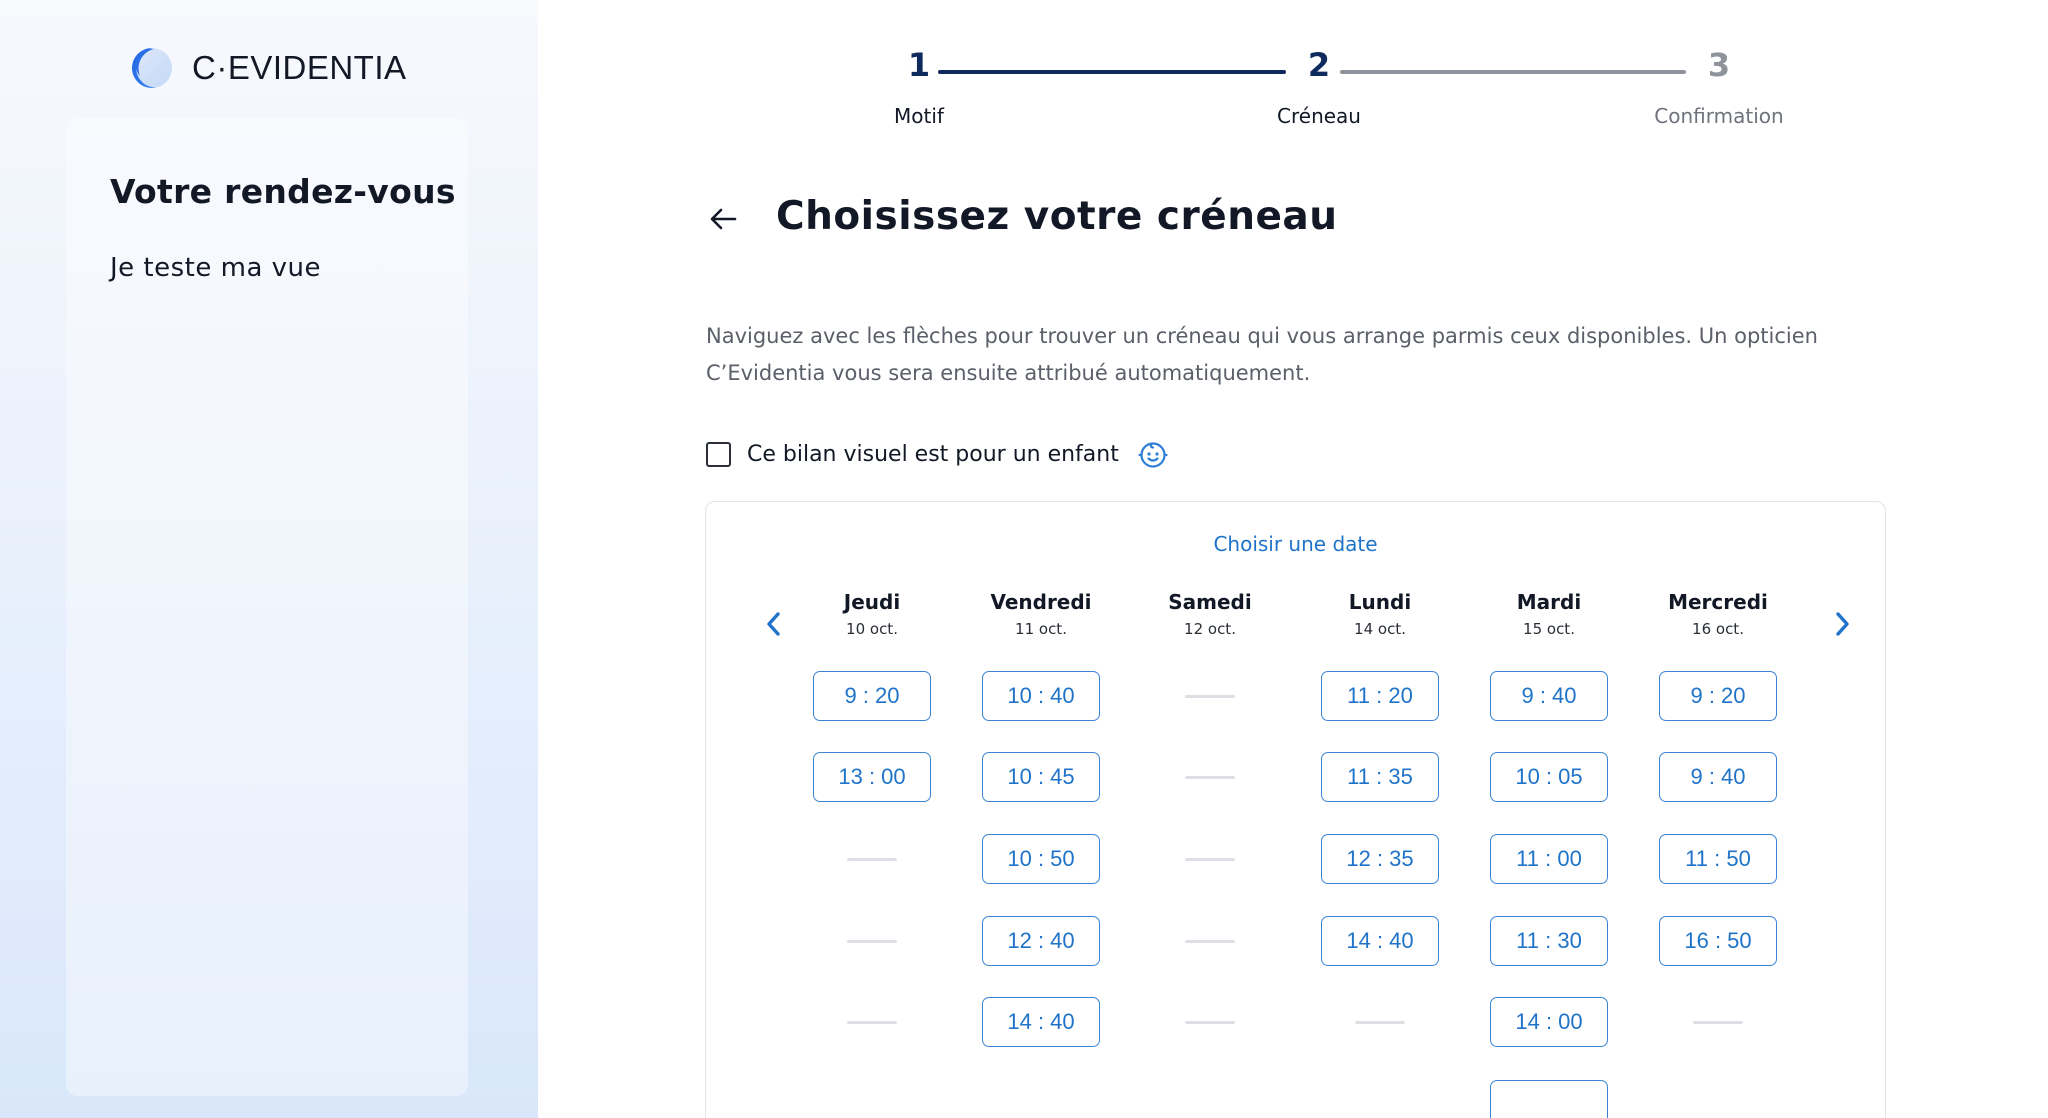  Describe the element at coordinates (1380, 696) in the screenshot. I see `time-slot-button: 11 : 20` at that location.